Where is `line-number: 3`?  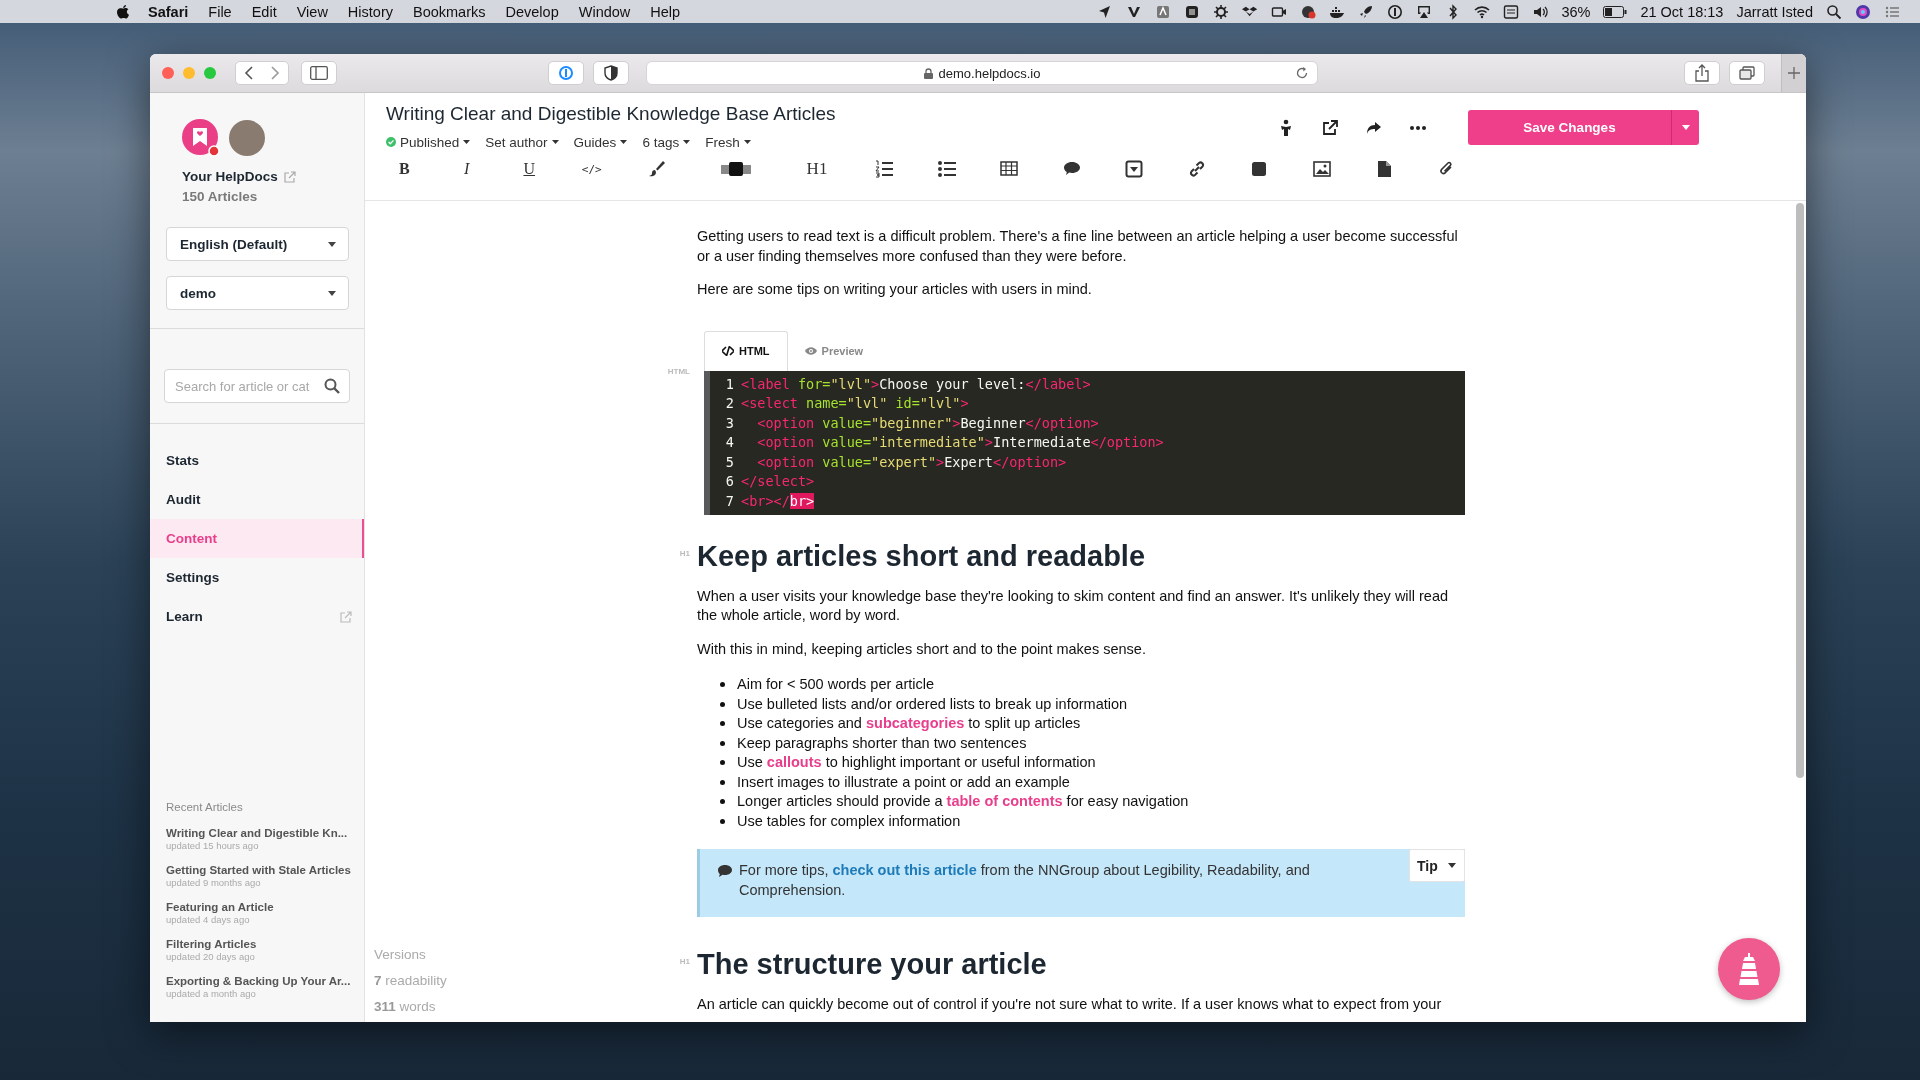 line-number: 3 is located at coordinates (729, 423).